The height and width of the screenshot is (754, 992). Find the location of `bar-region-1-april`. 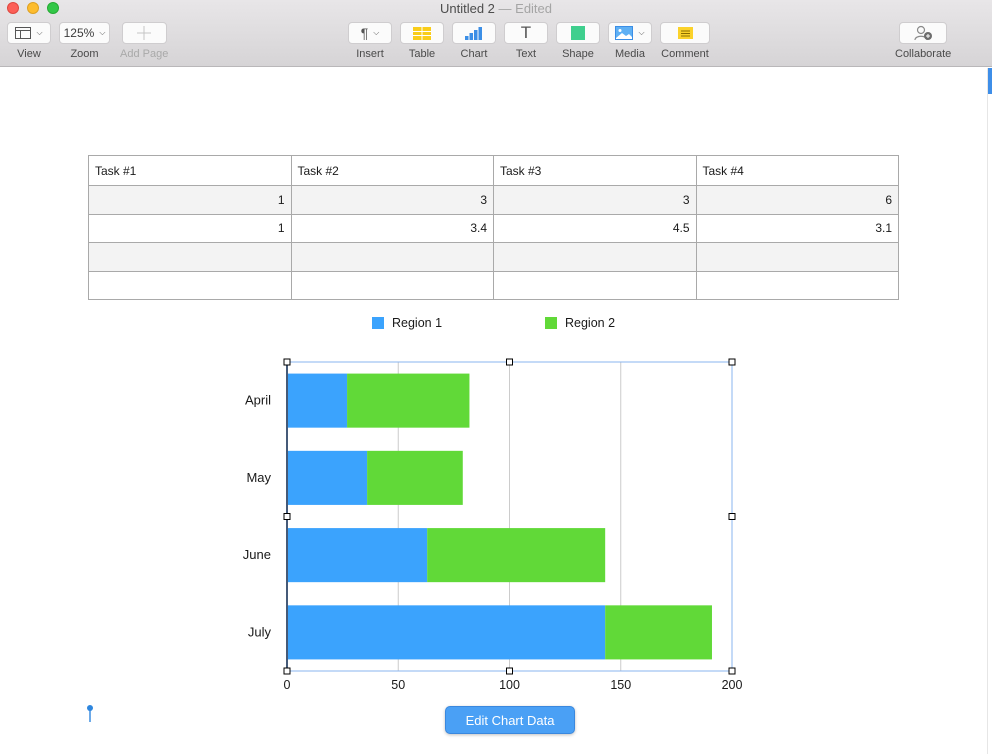

bar-region-1-april is located at coordinates (317, 400).